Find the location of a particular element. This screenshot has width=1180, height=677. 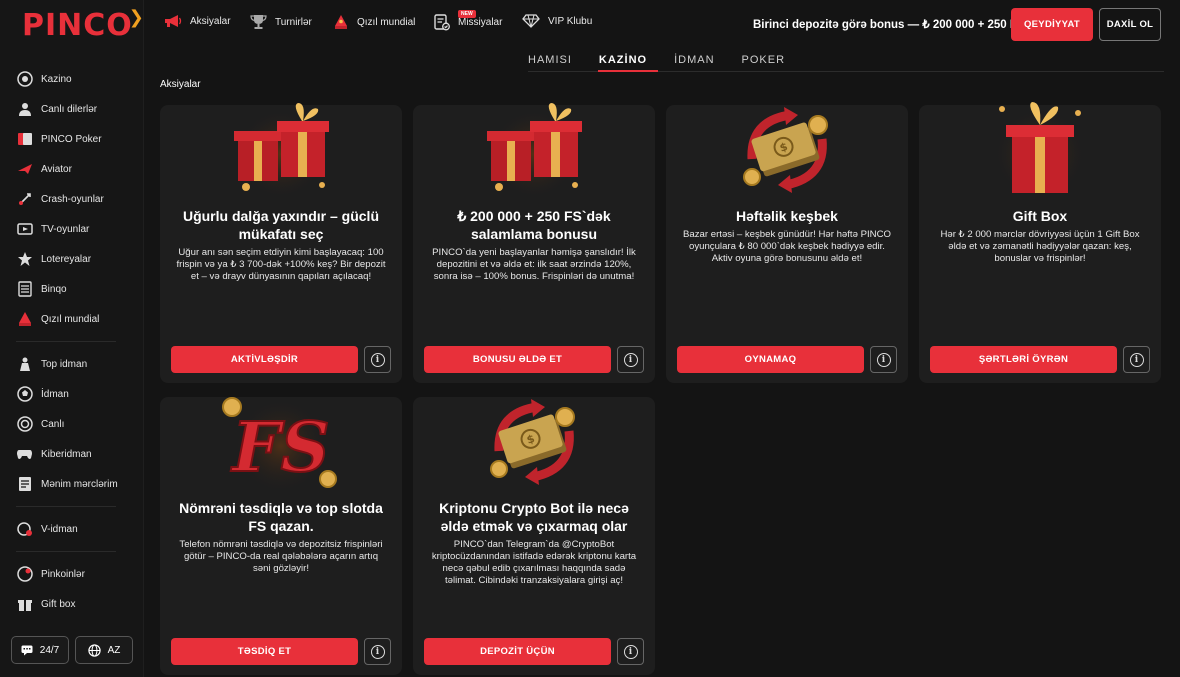

promo-action-button: AKTİVLƏŞDİR is located at coordinates (264, 359).